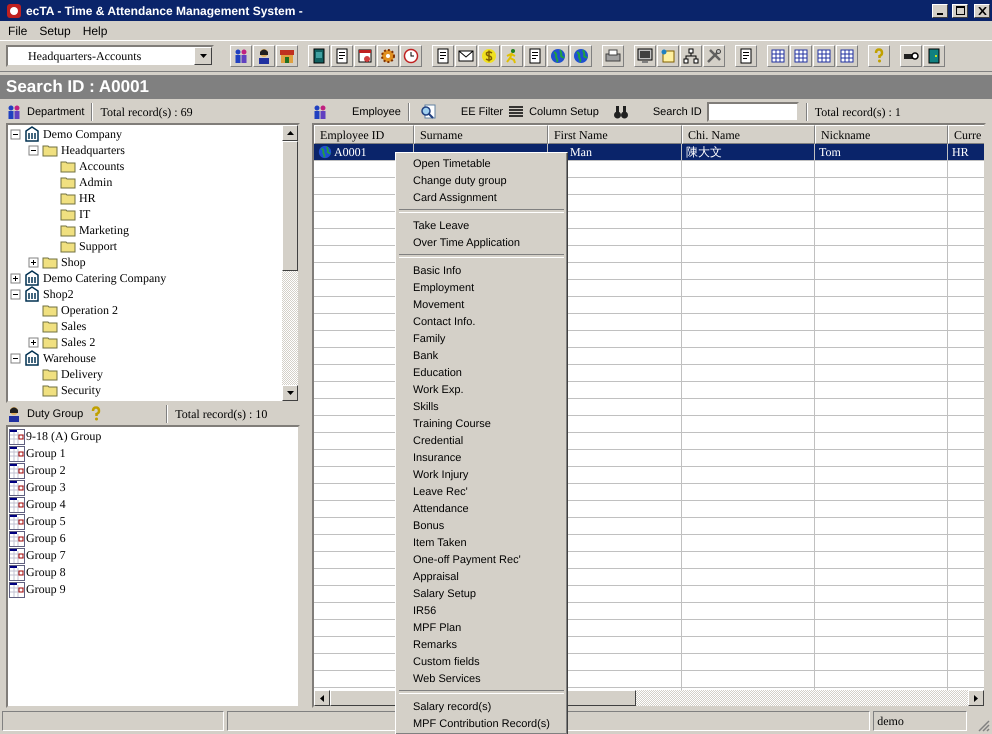 This screenshot has width=992, height=734. What do you see at coordinates (481, 287) in the screenshot?
I see `menu-item: Employment` at bounding box center [481, 287].